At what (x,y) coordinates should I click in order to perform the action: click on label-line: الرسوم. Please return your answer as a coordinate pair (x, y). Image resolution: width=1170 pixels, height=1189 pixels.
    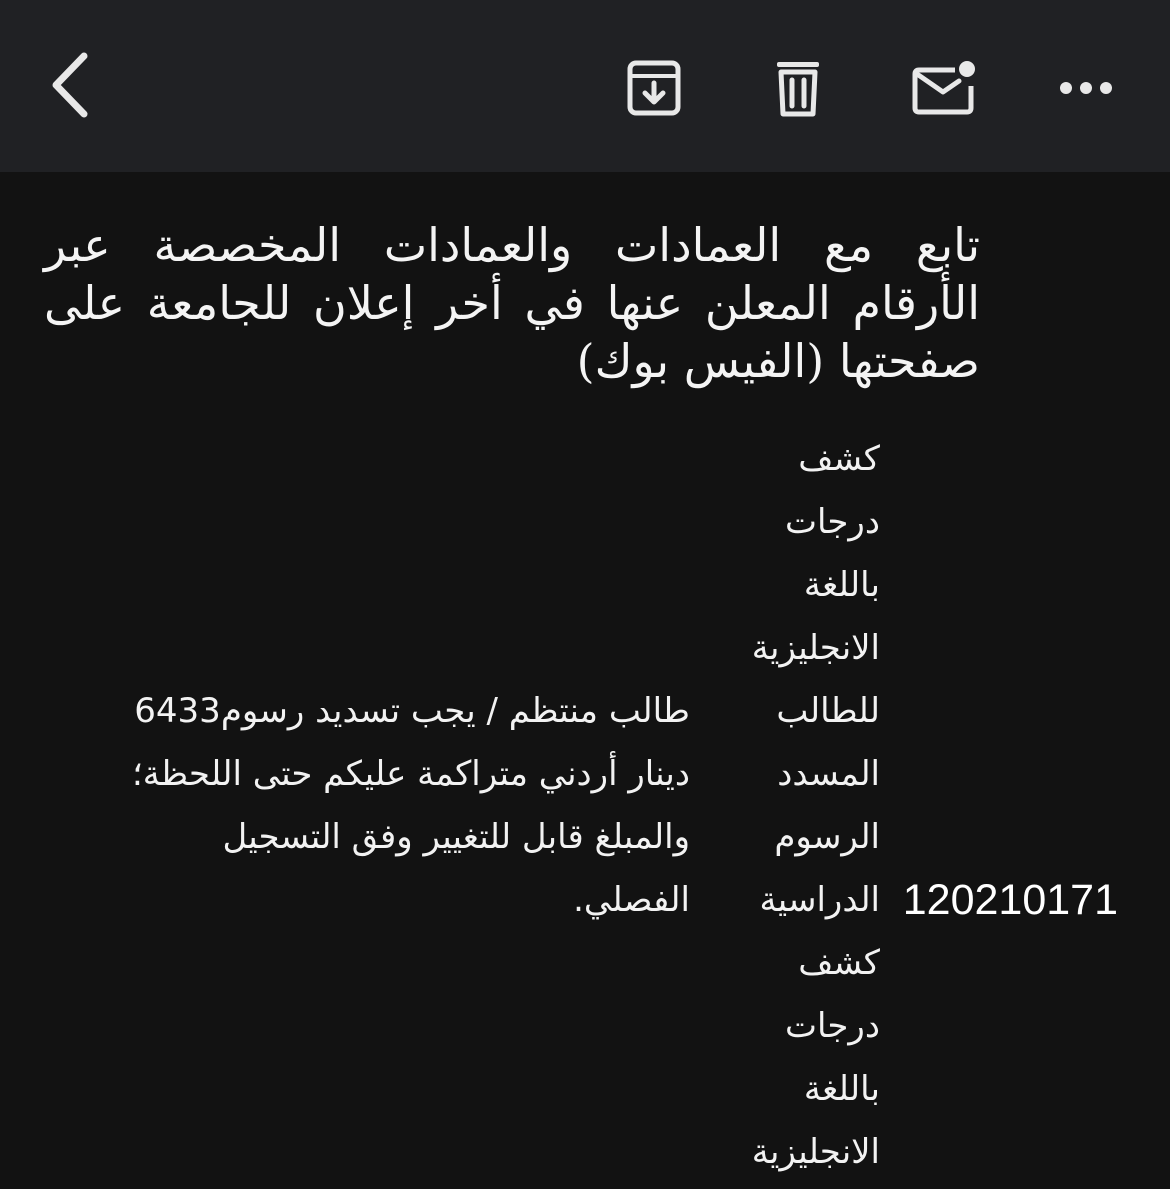
    Looking at the image, I should click on (827, 837).